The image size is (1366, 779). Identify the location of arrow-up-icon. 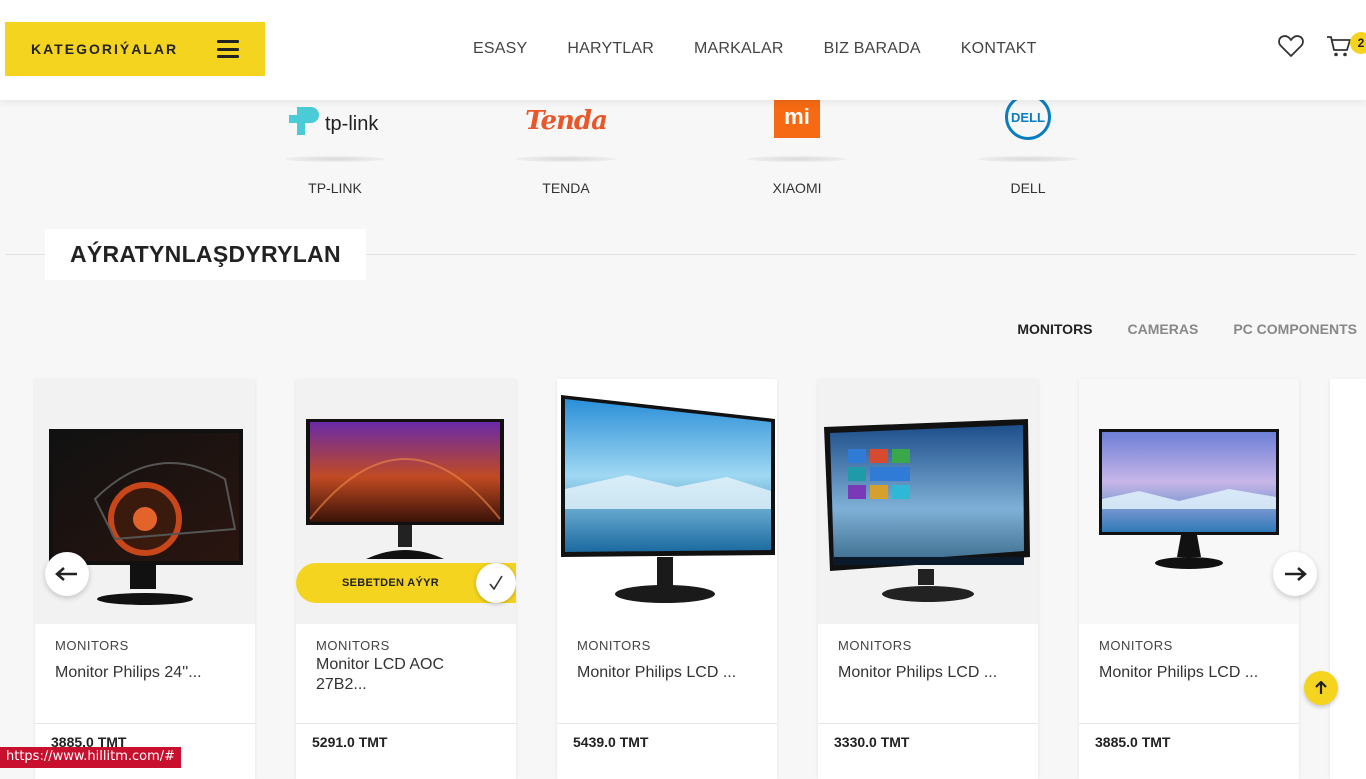
(1321, 687).